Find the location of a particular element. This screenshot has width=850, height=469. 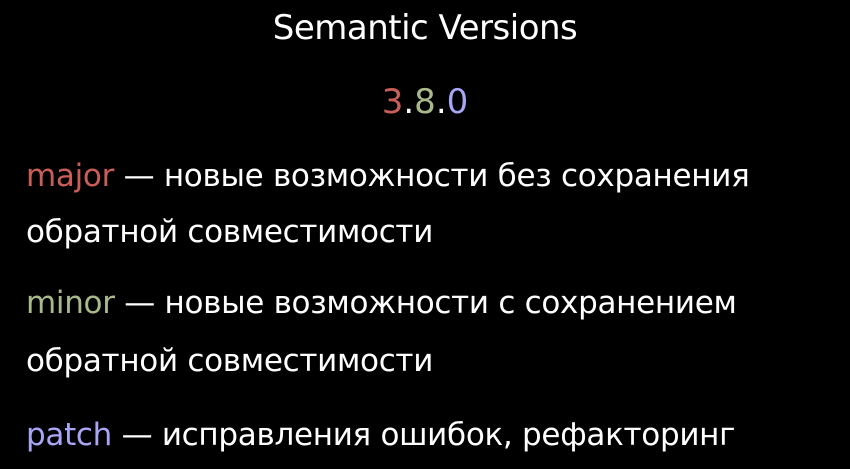

version-number: 3.8.0 is located at coordinates (425, 102).